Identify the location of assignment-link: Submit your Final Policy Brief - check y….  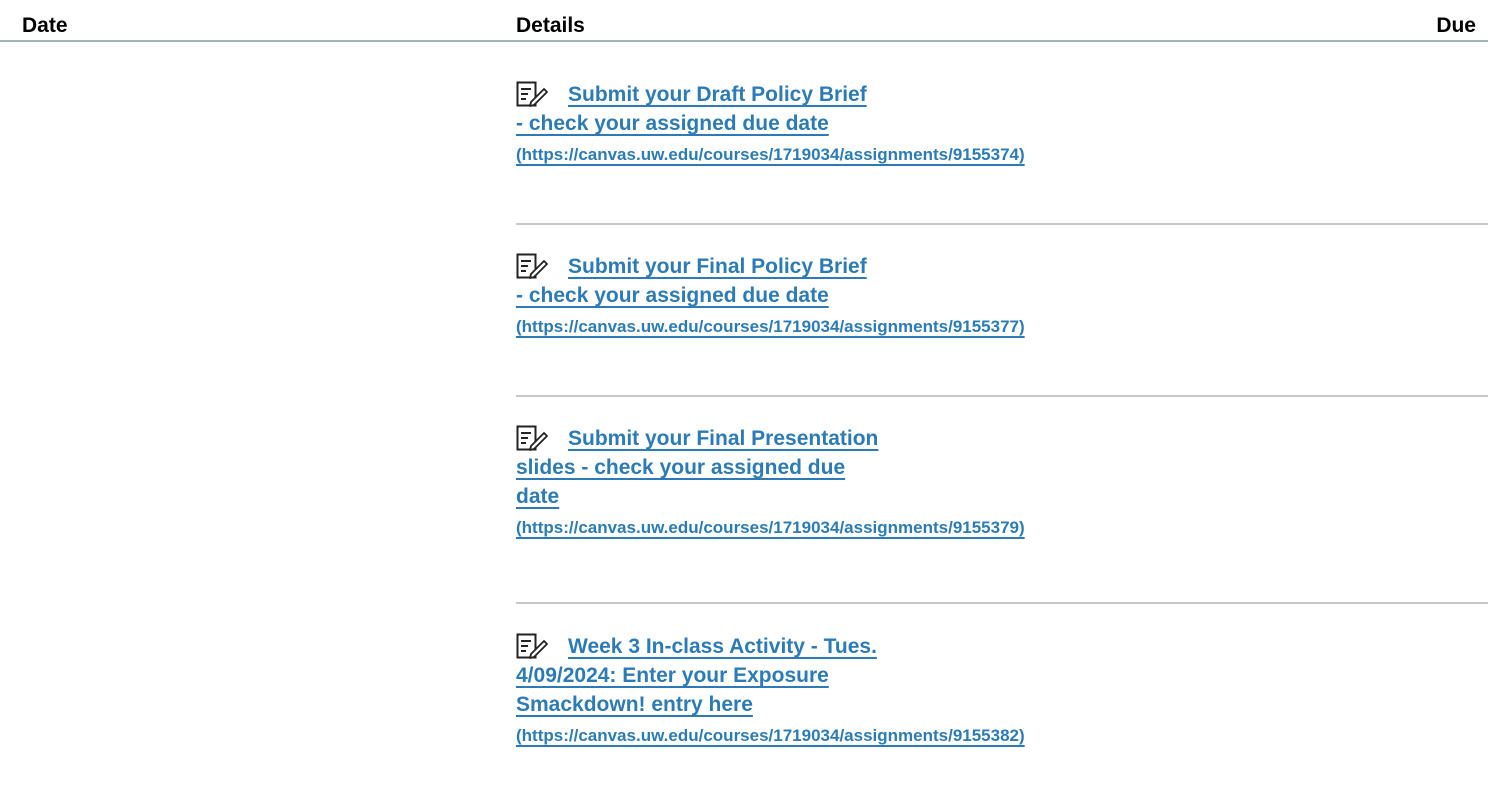
(896, 296).